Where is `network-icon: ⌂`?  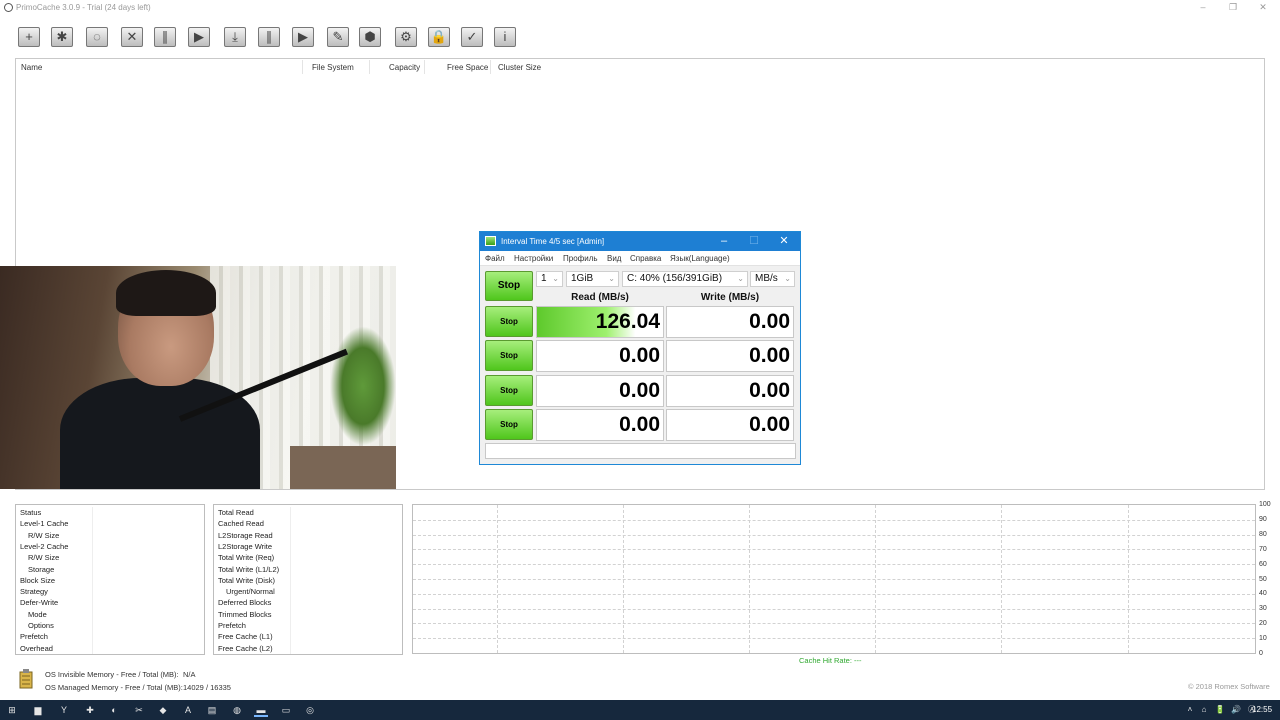
network-icon: ⌂ is located at coordinates (1204, 710).